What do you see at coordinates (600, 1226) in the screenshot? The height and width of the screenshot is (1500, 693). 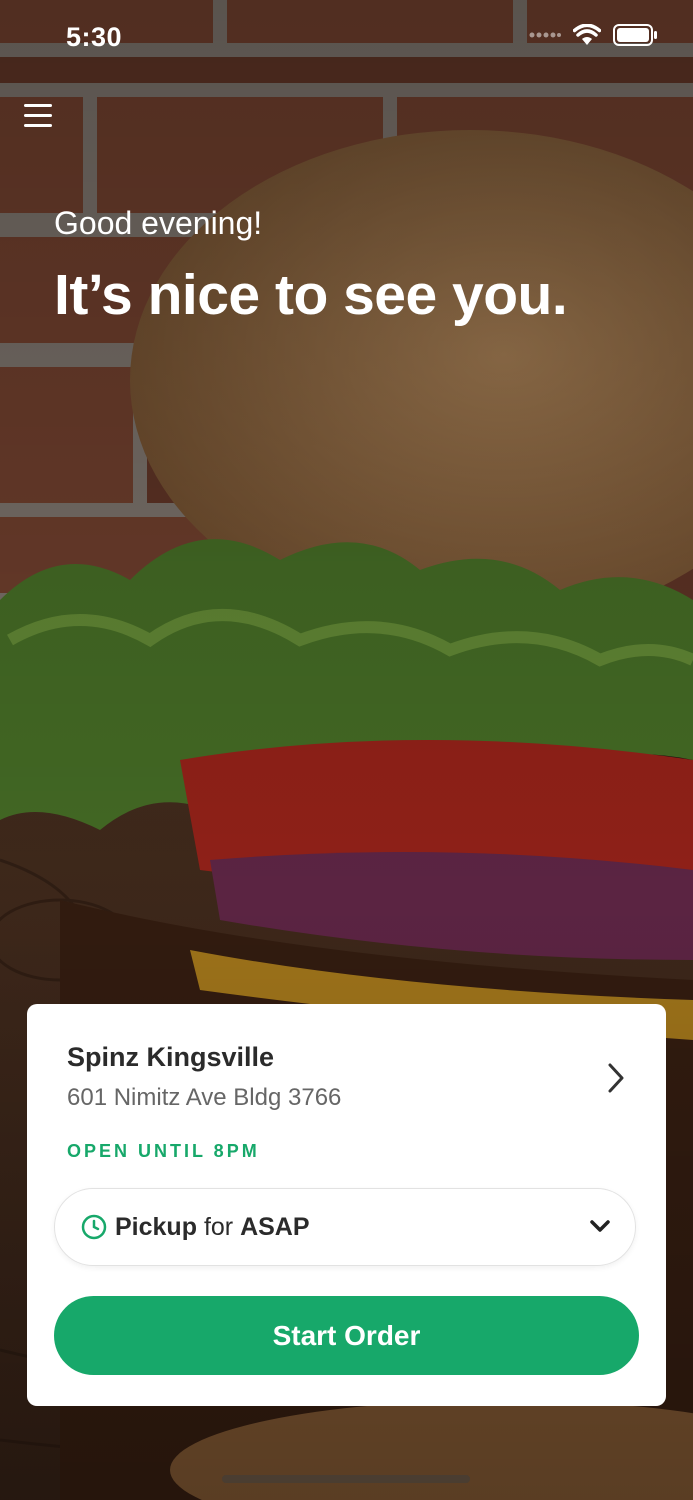 I see `chevron-down-icon` at bounding box center [600, 1226].